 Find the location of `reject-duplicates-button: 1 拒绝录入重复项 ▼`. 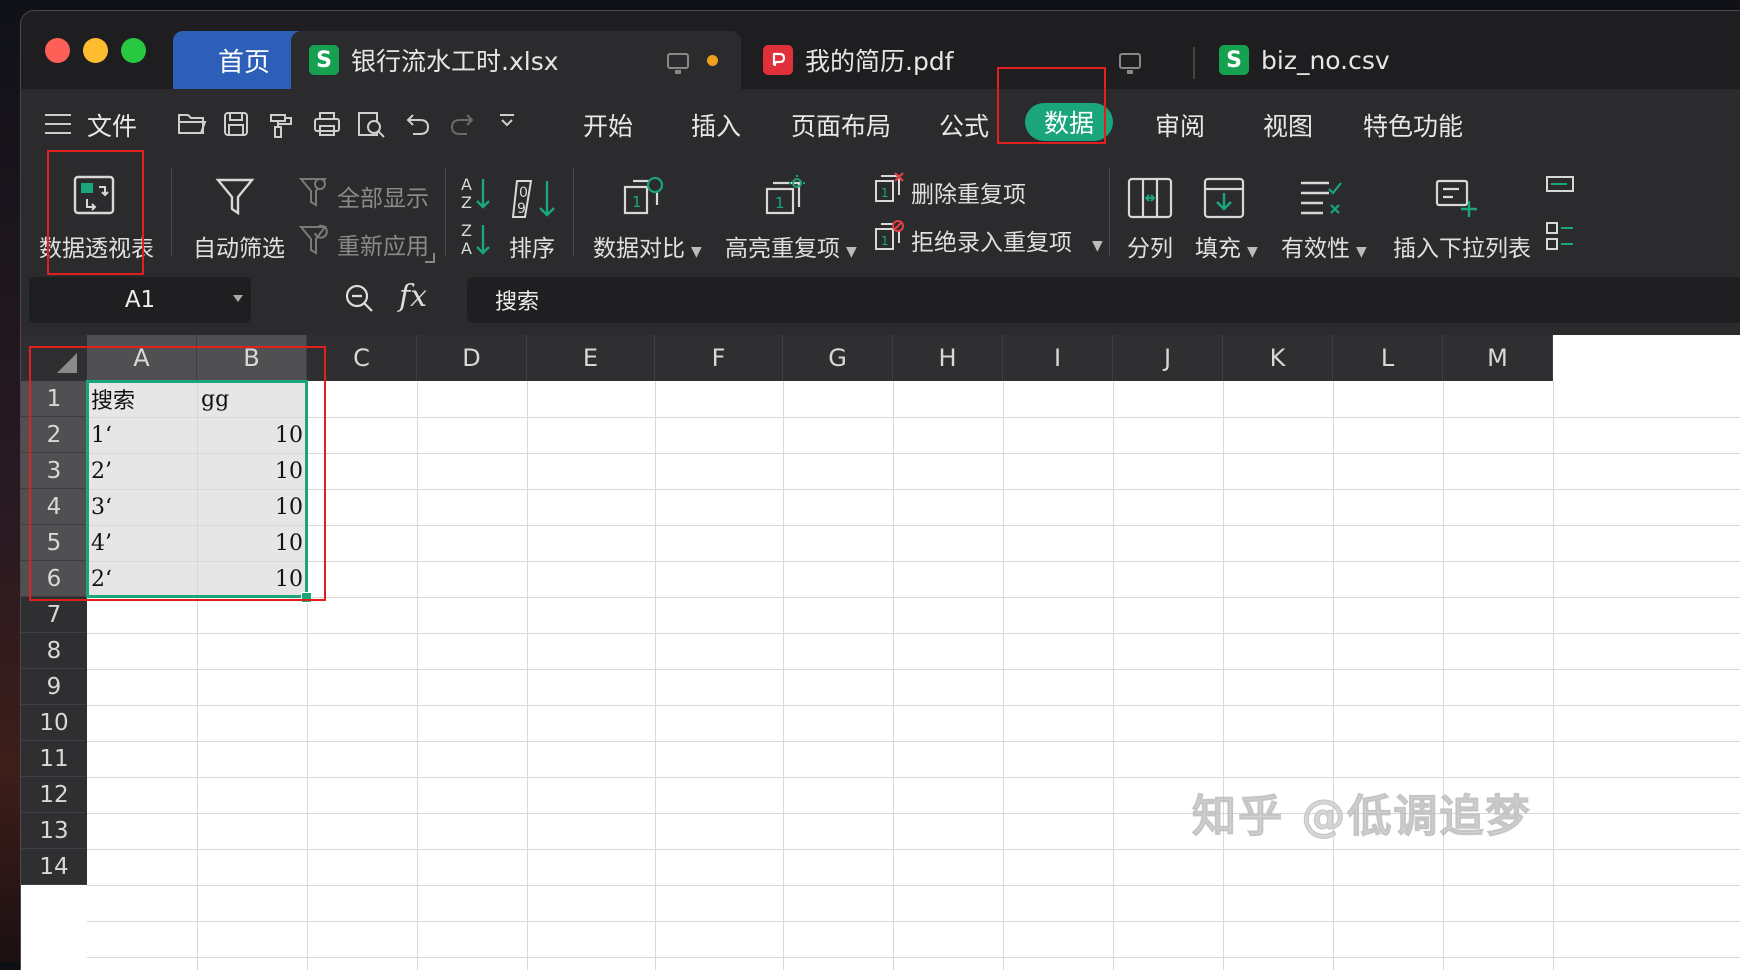

reject-duplicates-button: 1 拒绝录入重复项 ▼ is located at coordinates (988, 237).